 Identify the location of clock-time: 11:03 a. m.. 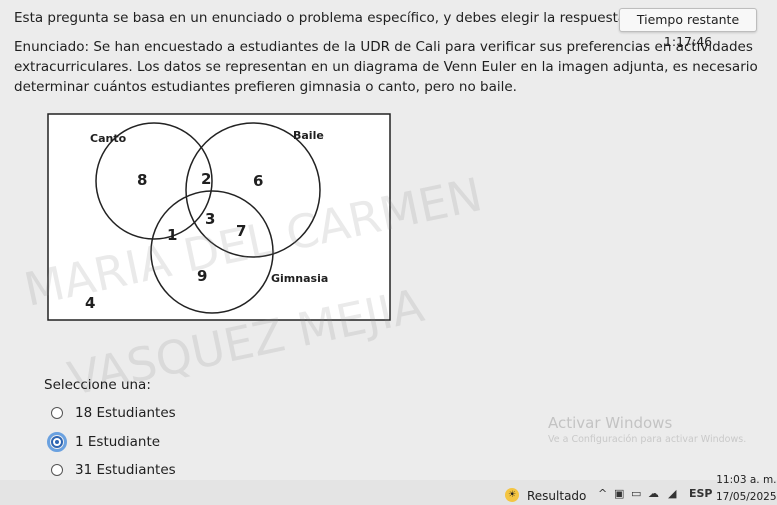
(746, 480).